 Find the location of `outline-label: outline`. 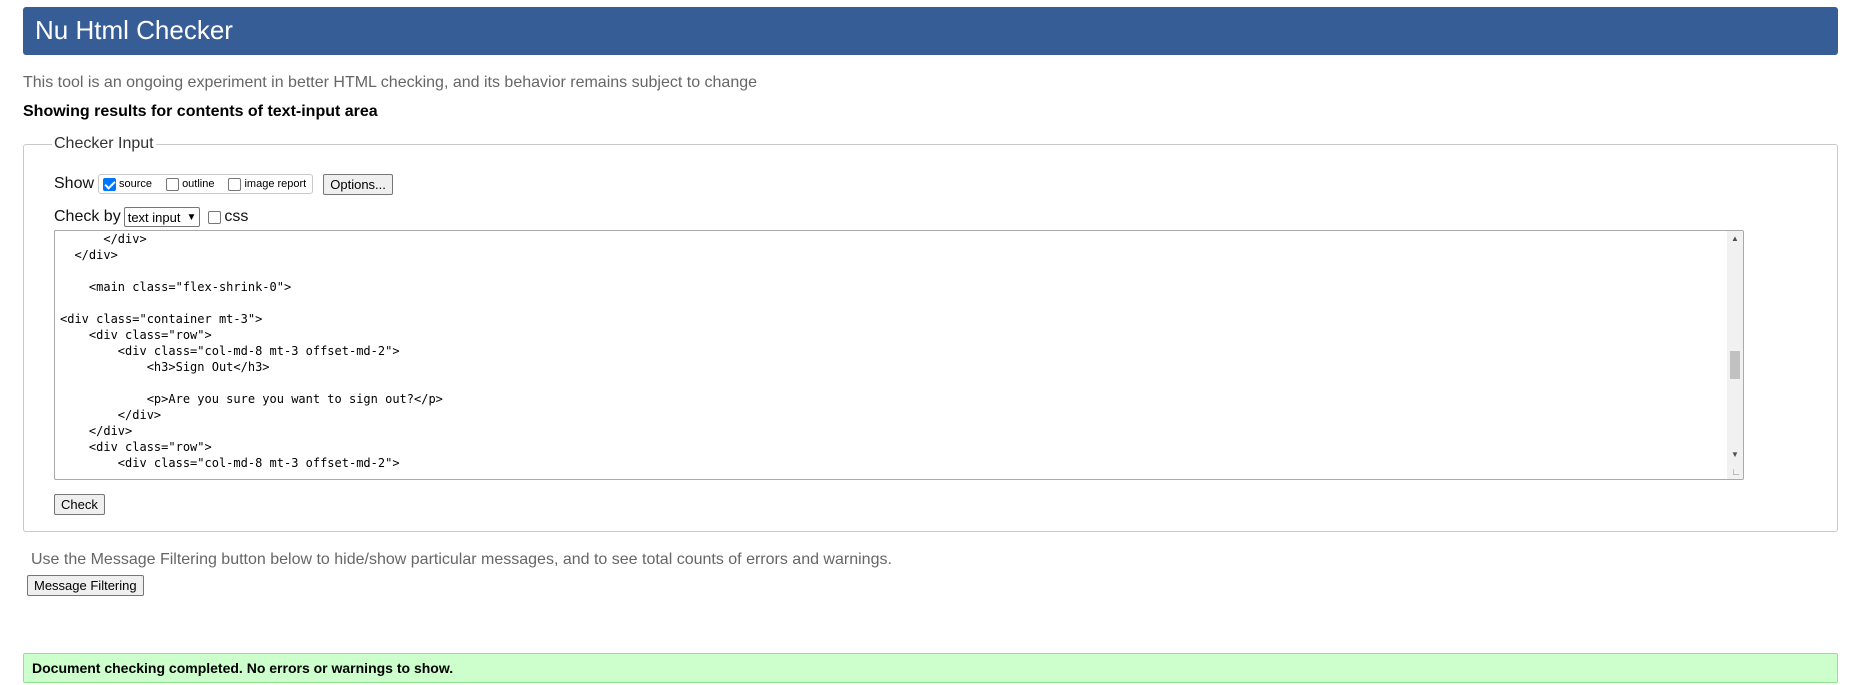

outline-label: outline is located at coordinates (198, 184).